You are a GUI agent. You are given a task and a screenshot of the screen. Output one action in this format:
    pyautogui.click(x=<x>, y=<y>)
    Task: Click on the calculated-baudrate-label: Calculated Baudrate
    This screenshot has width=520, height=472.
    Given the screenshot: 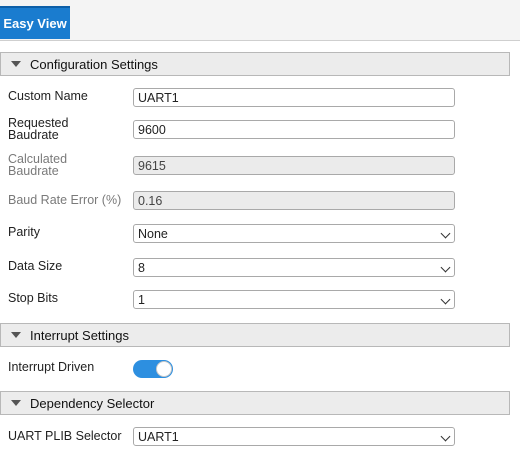 What is the action you would take?
    pyautogui.click(x=37, y=165)
    